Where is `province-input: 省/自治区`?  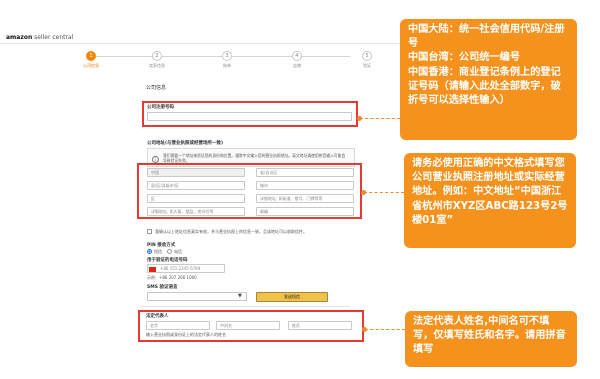 province-input: 省/自治区 is located at coordinates (305, 172).